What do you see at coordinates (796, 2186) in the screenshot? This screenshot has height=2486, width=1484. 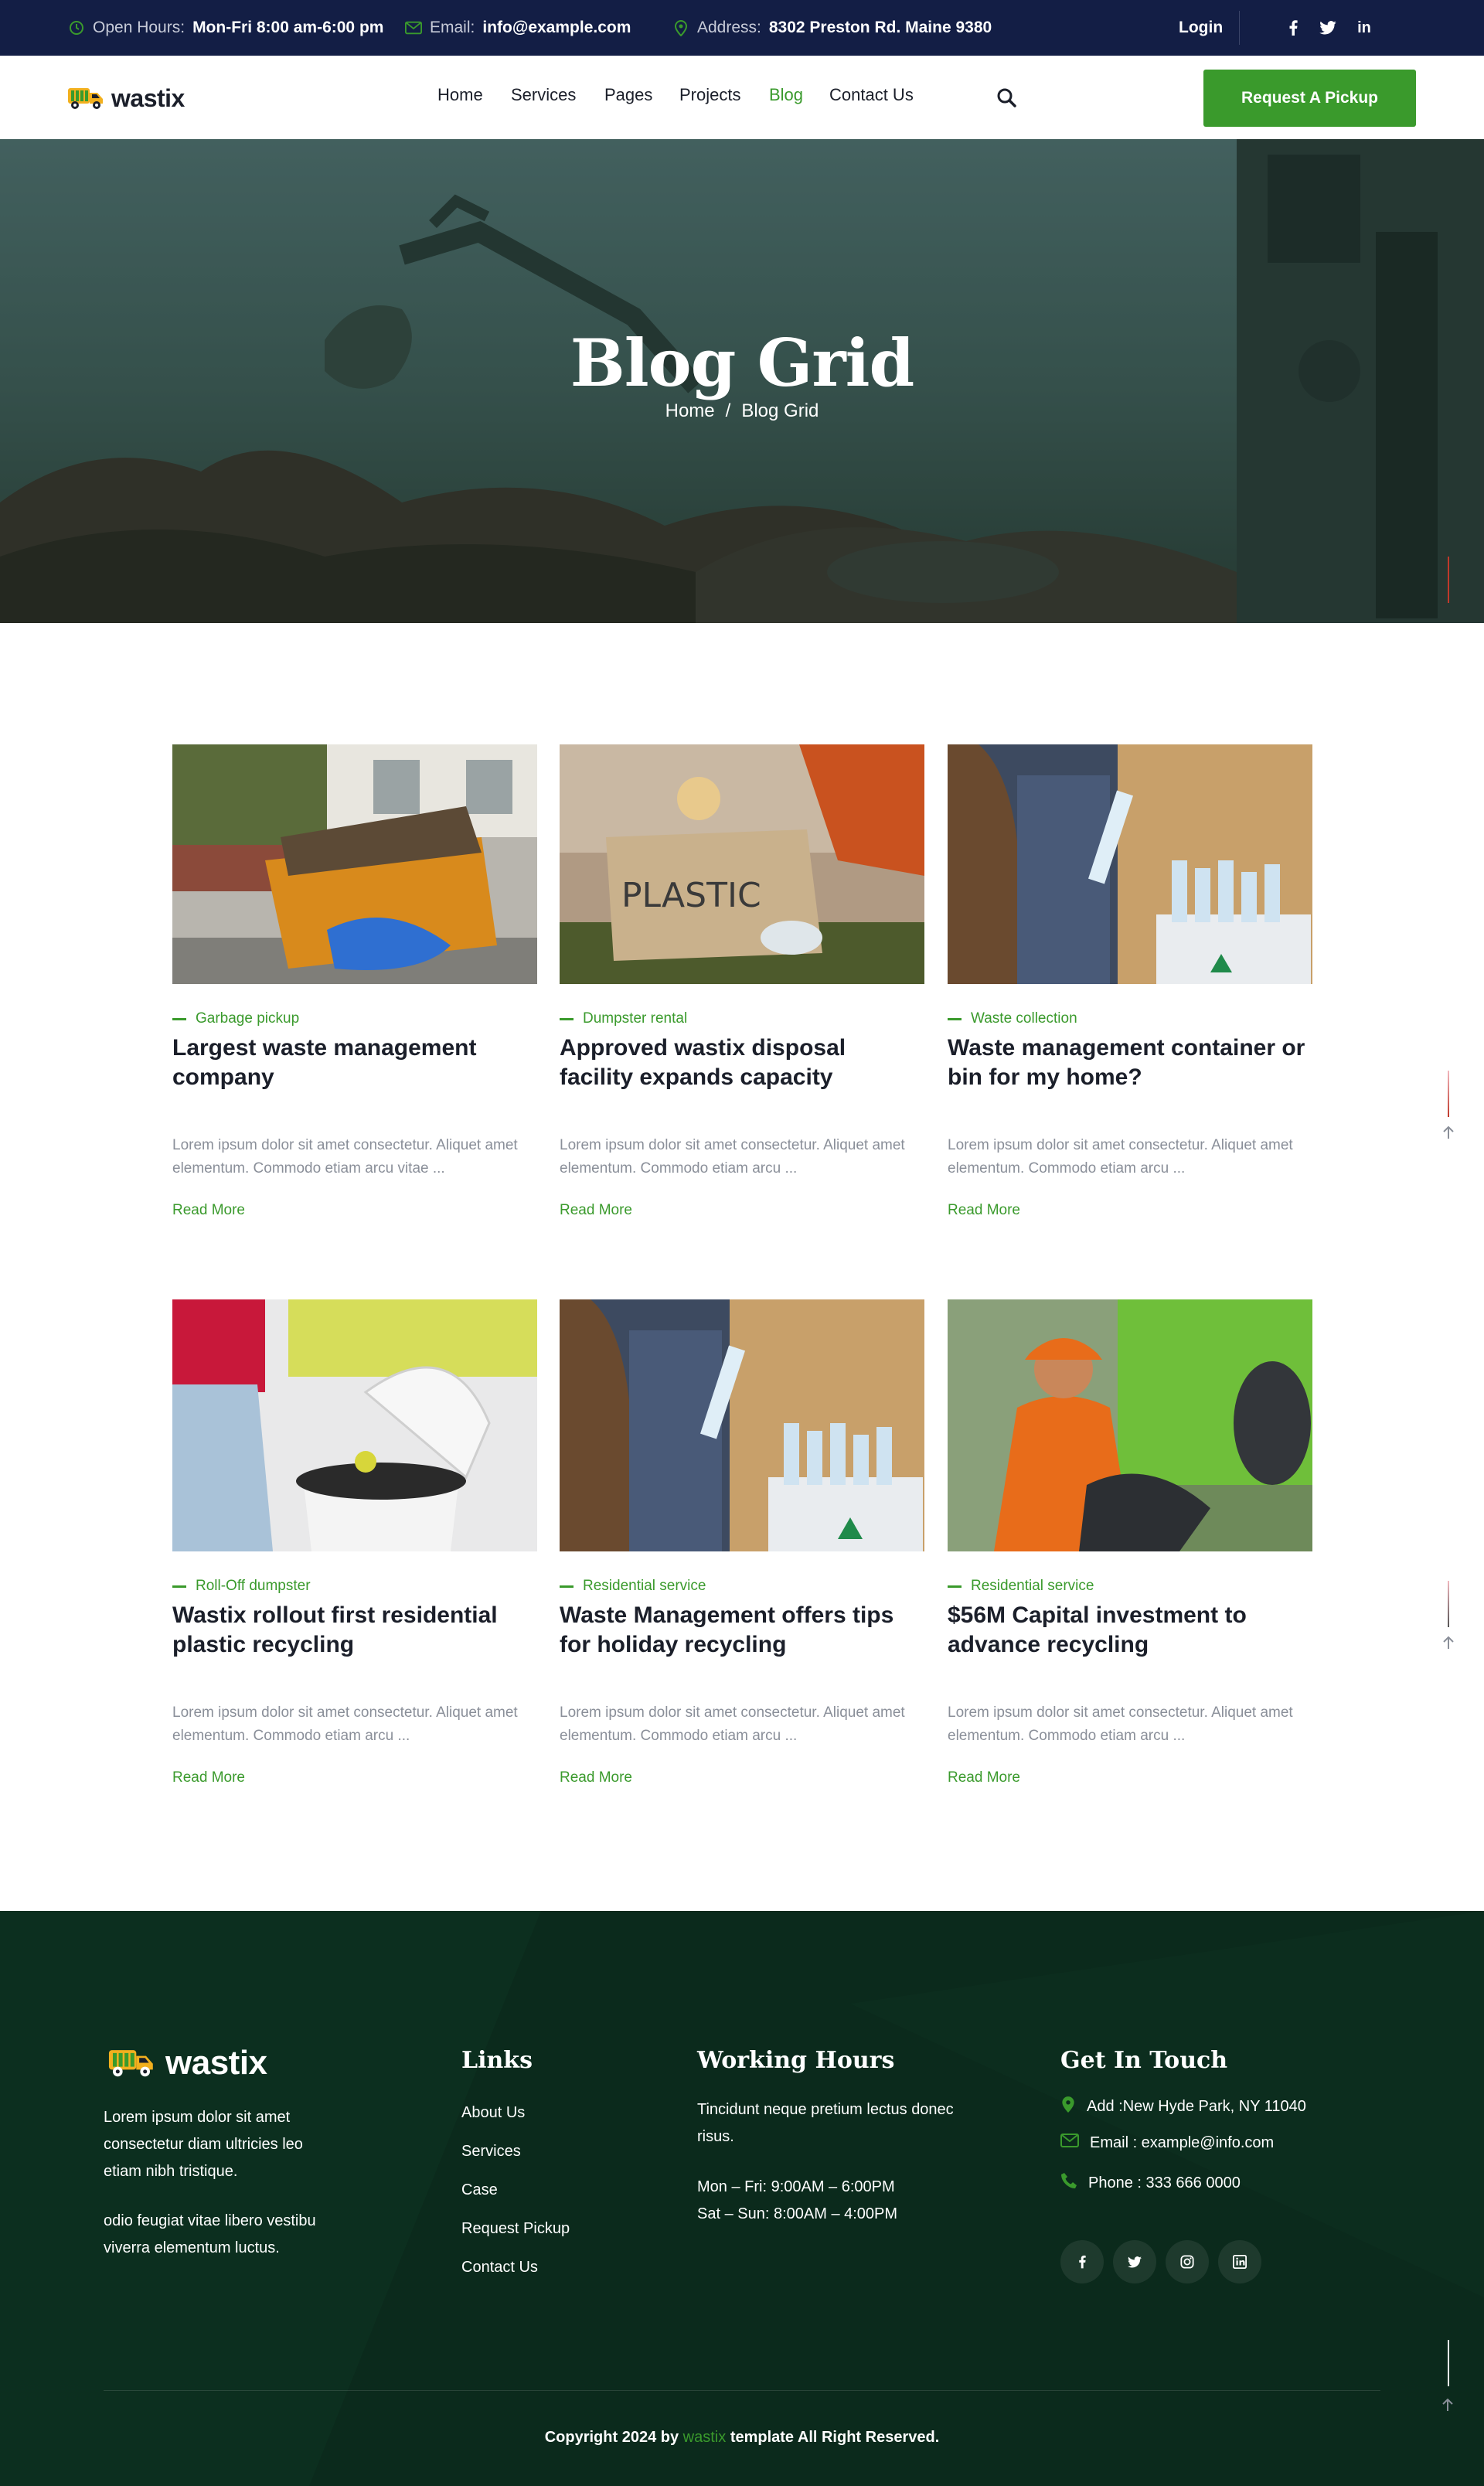 I see `working-hours-weekday: Mon – Fri: 9:00AM – 6:00PM` at bounding box center [796, 2186].